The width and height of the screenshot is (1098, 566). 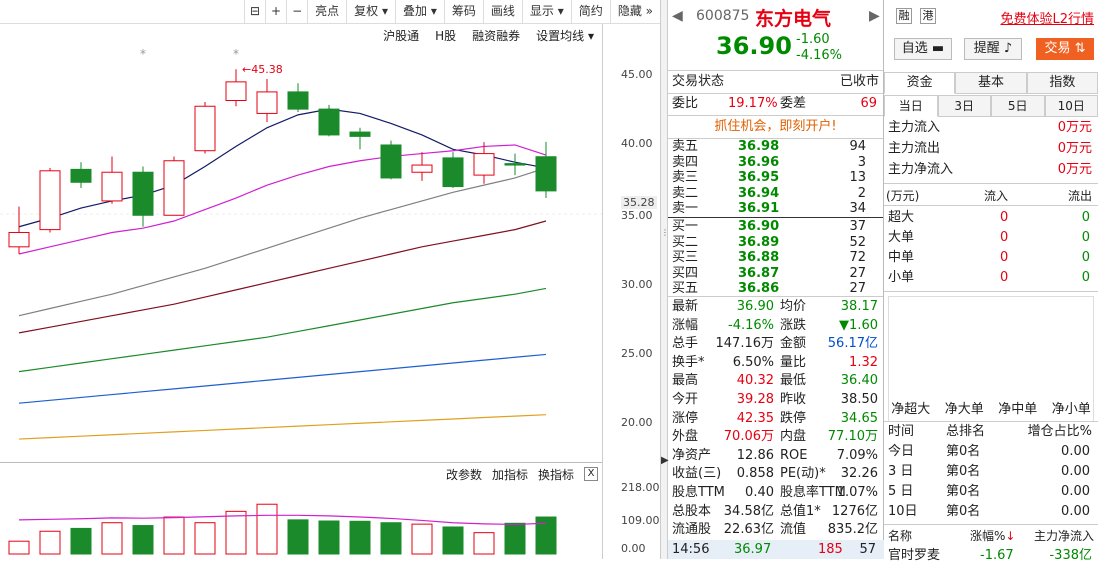 What do you see at coordinates (991, 218) in the screenshot?
I see `flow-table-row: 超大 0 0` at bounding box center [991, 218].